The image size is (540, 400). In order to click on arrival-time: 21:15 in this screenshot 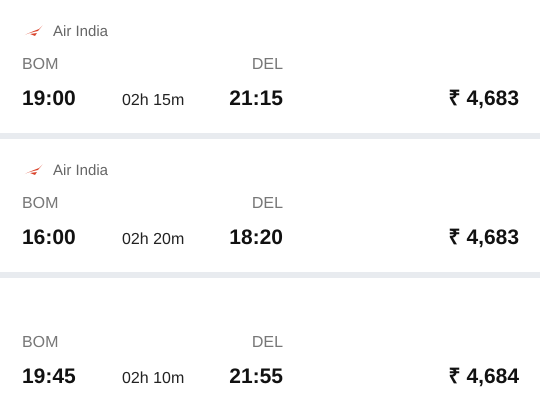, I will do `click(256, 99)`.